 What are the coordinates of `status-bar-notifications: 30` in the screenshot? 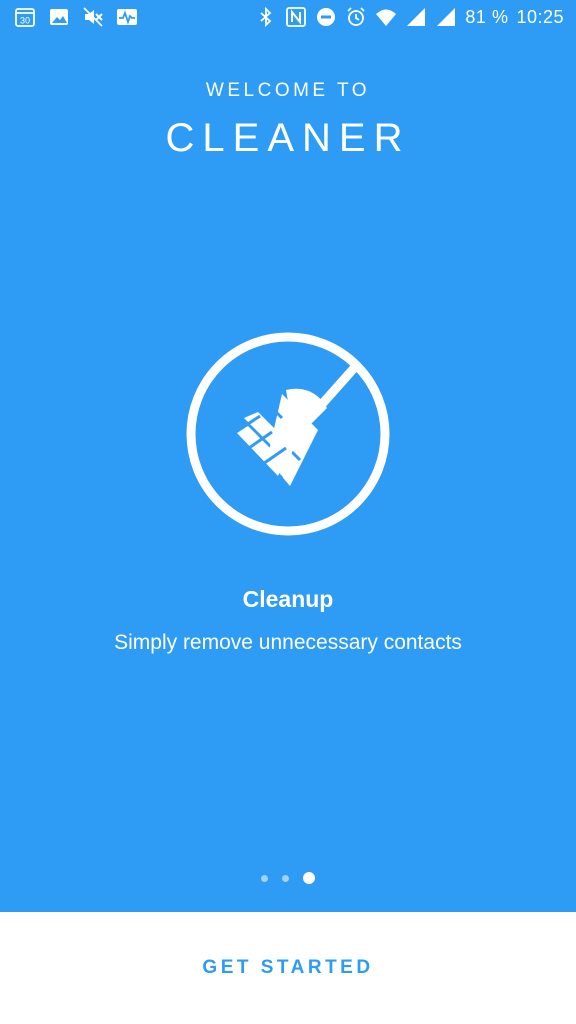 It's located at (76, 17).